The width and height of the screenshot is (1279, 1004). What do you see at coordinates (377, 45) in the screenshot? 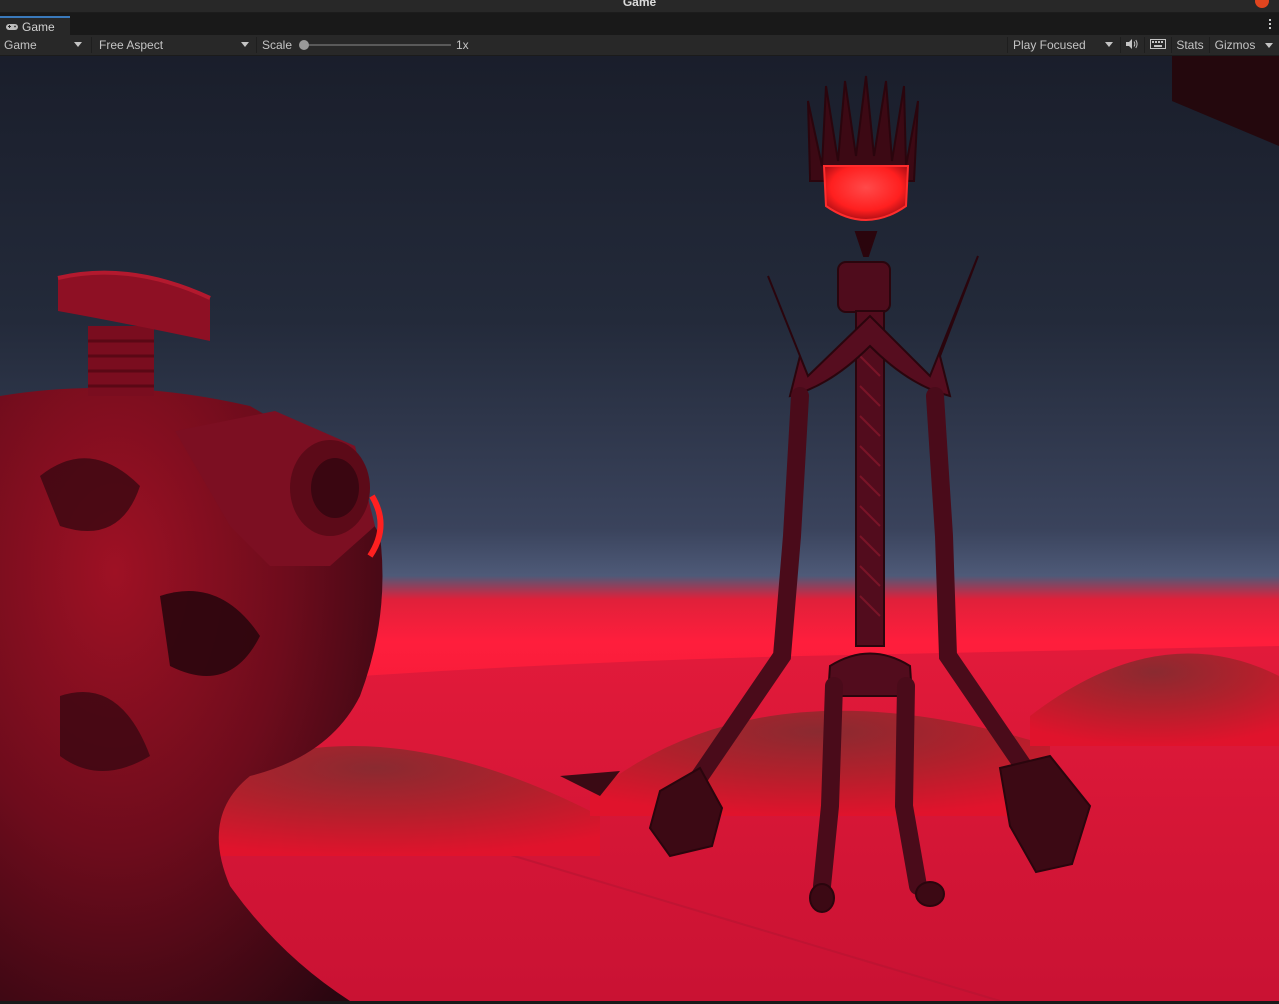
I see `scale-slider-track` at bounding box center [377, 45].